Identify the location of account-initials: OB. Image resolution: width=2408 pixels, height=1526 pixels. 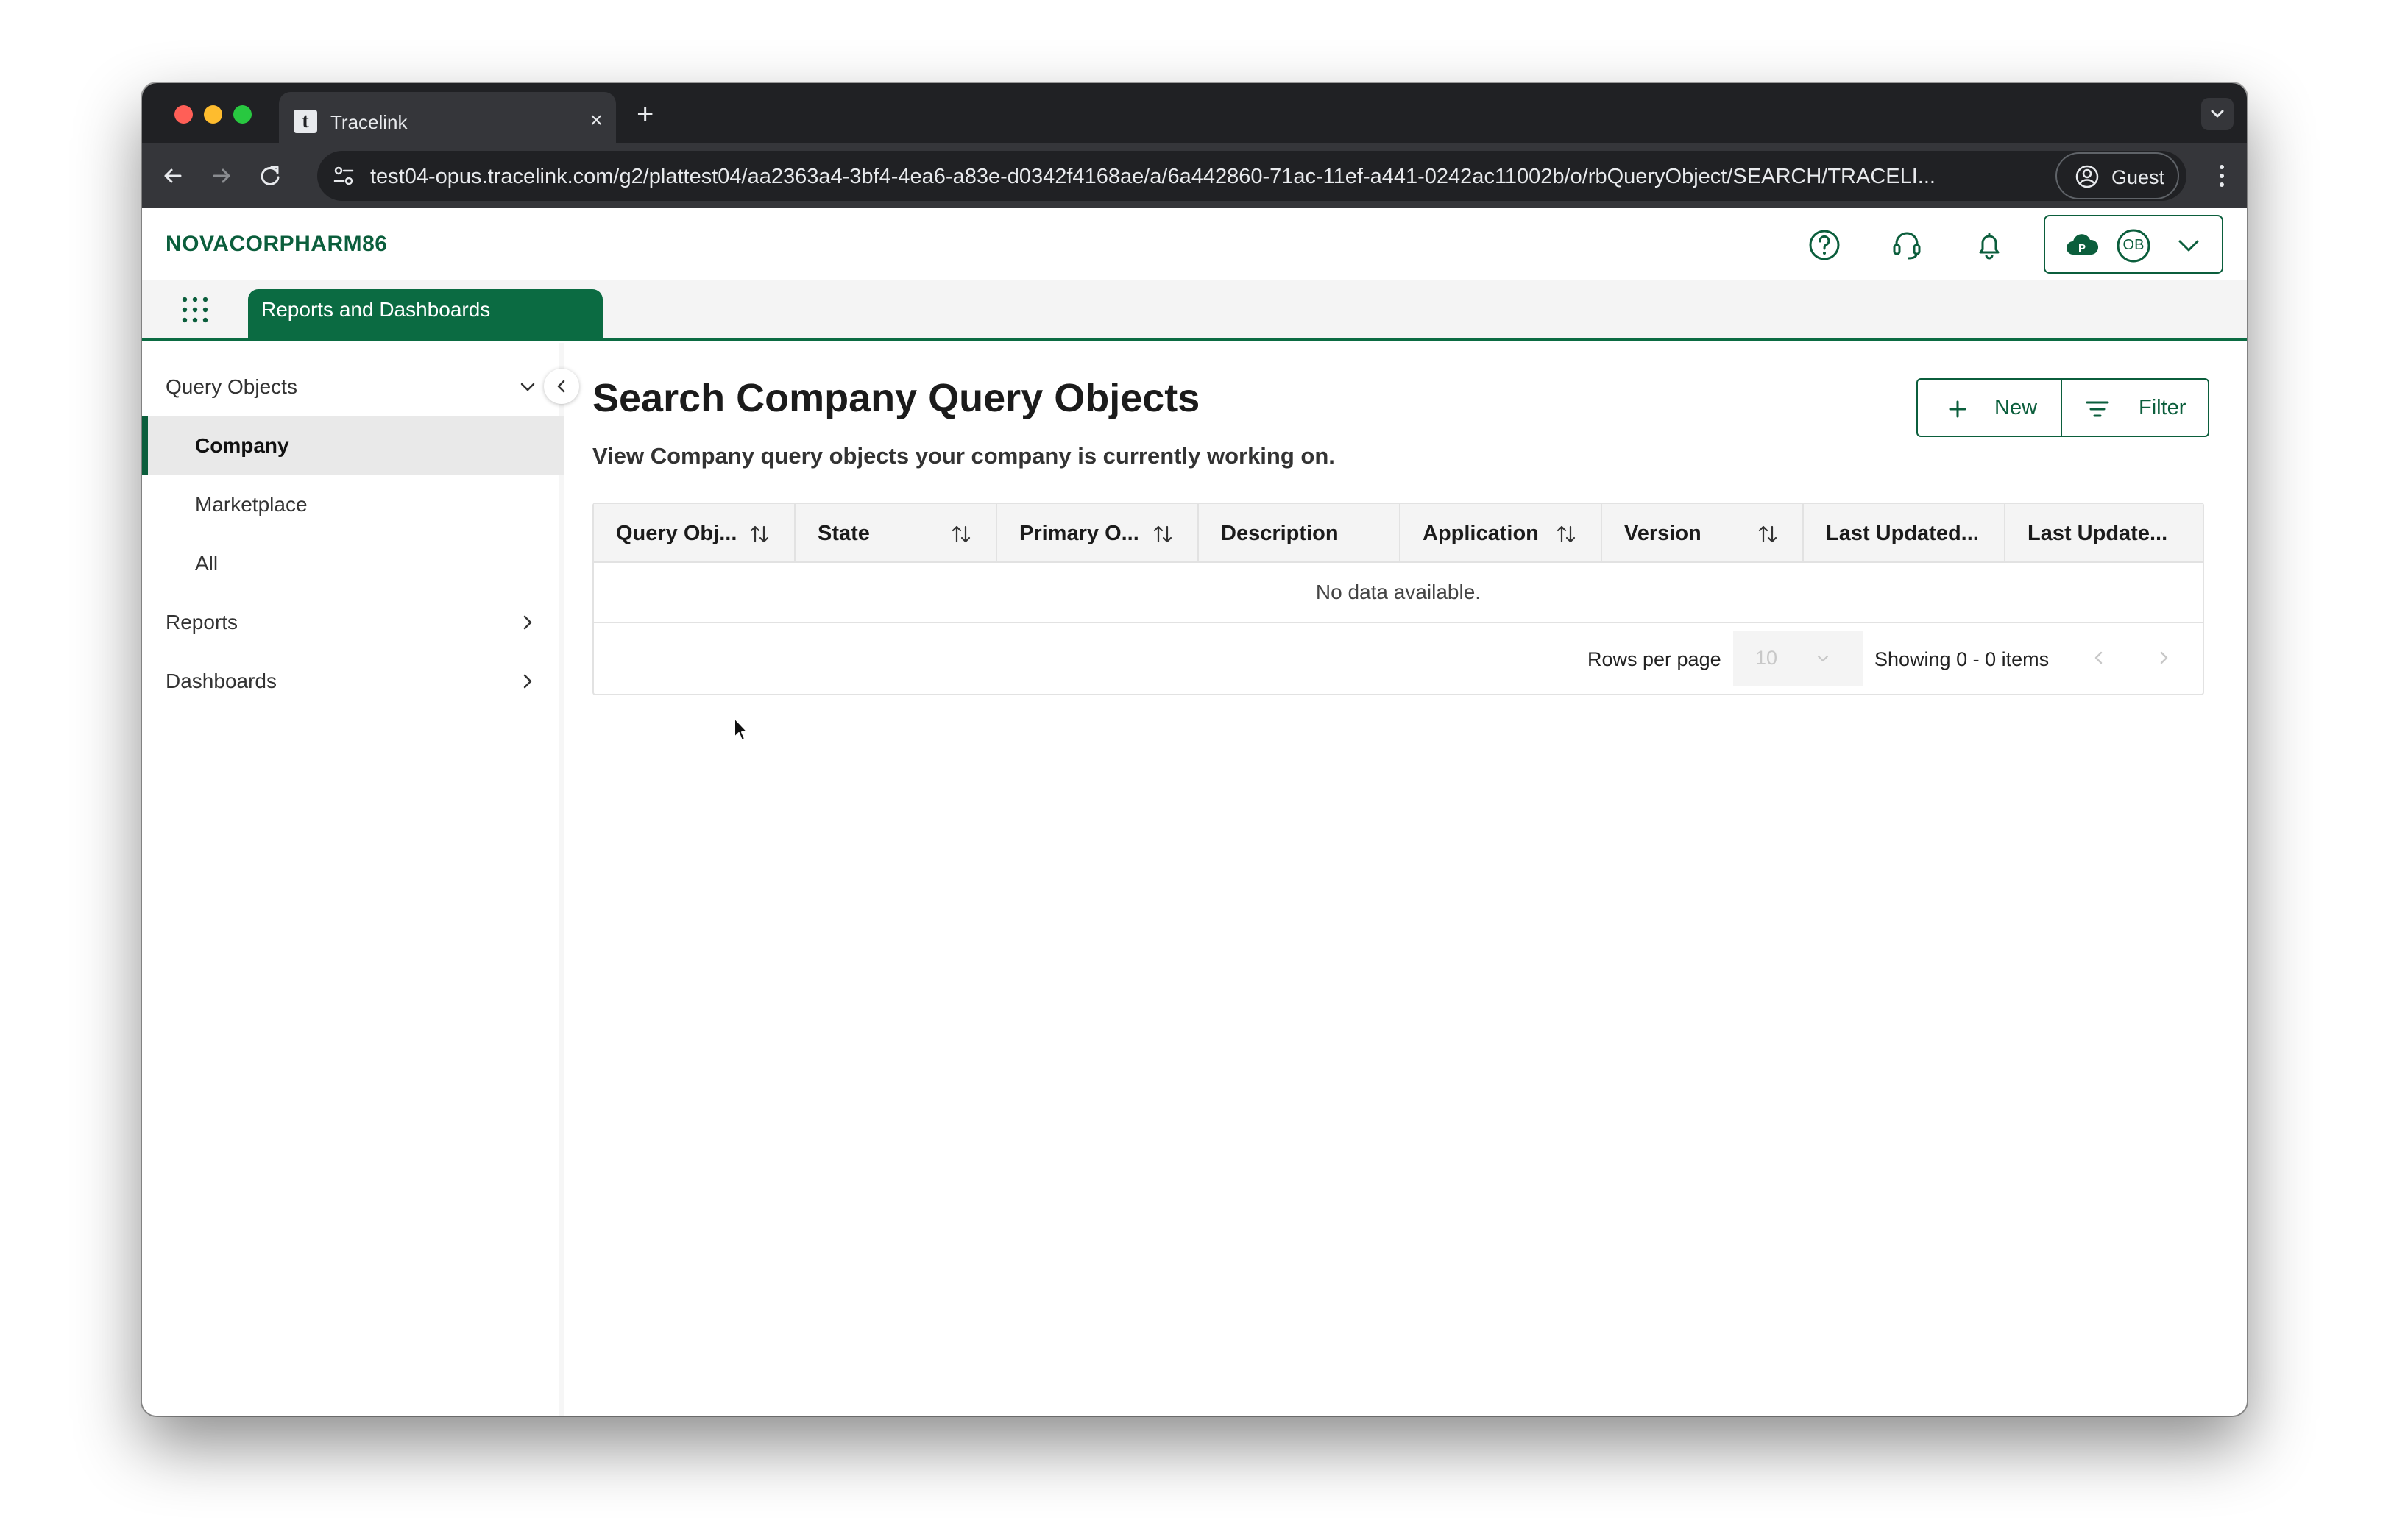
(2133, 245).